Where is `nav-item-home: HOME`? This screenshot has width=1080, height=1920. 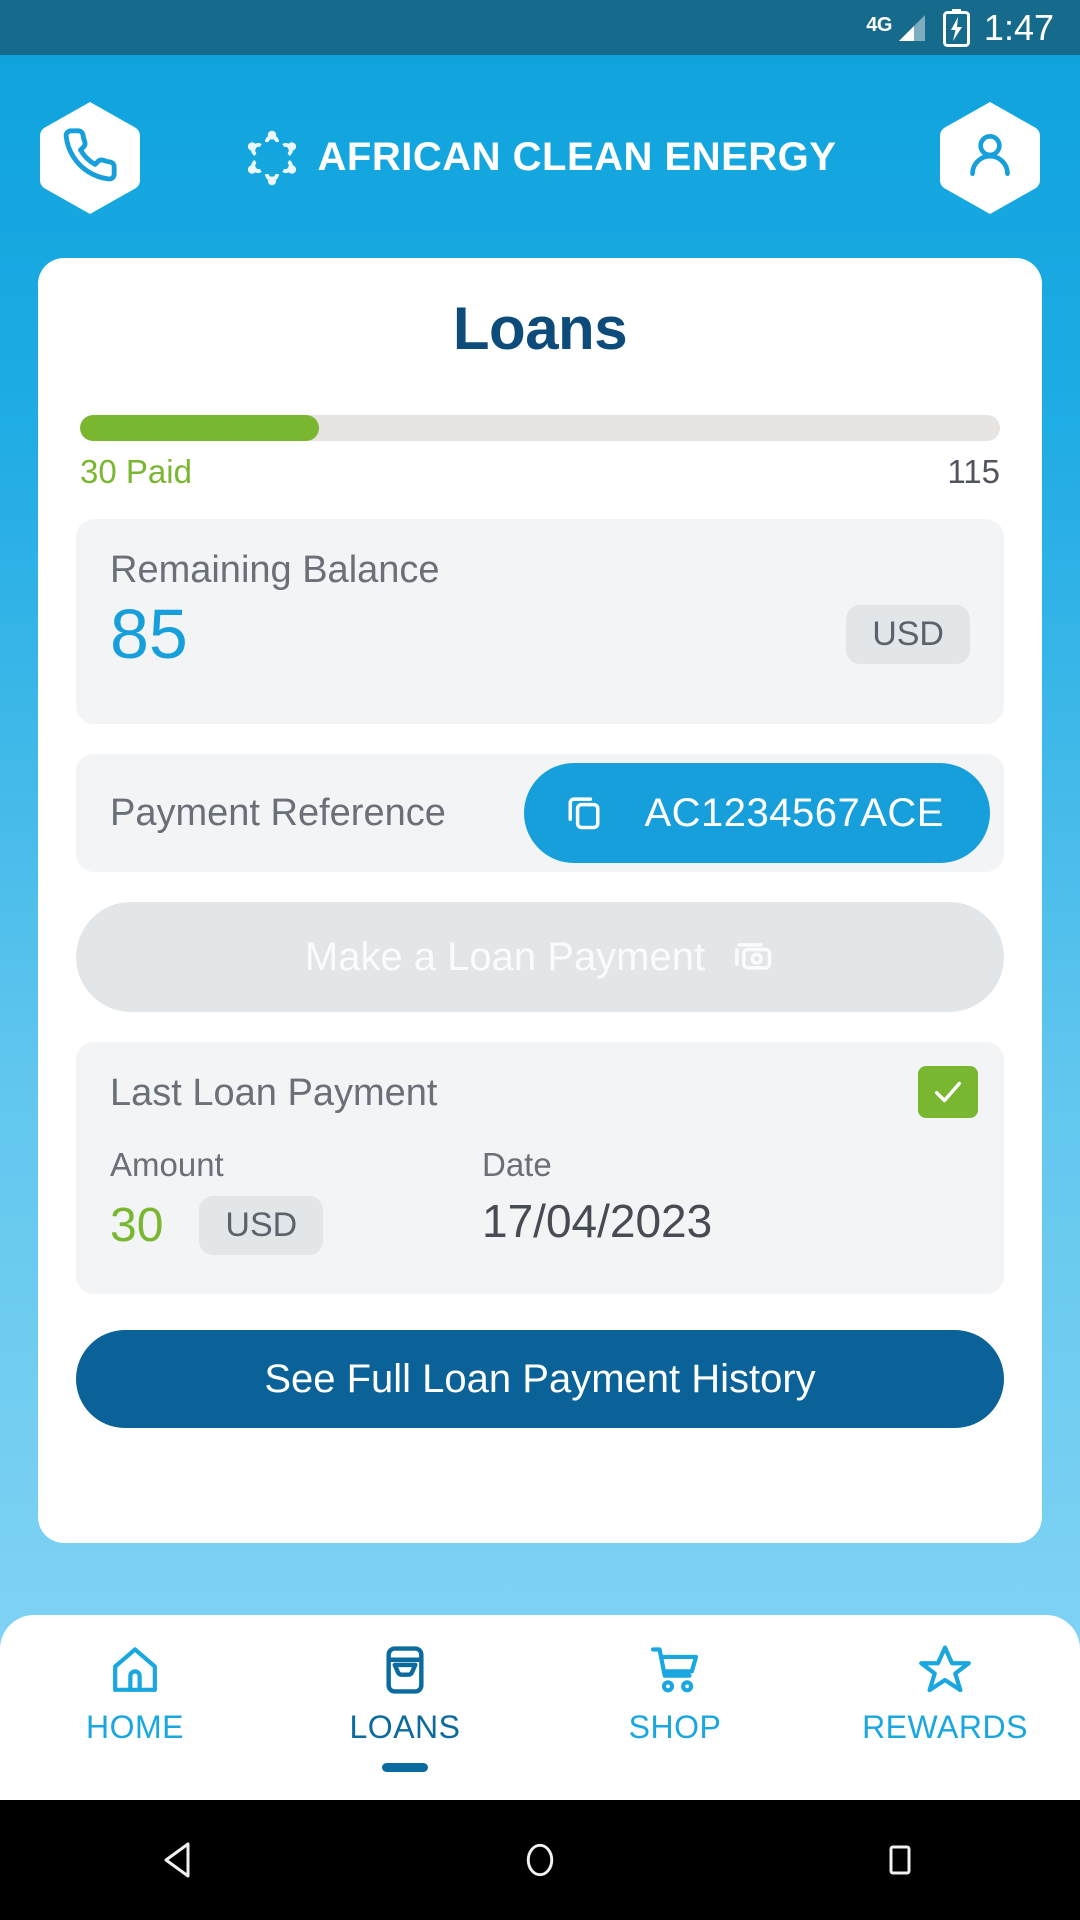
nav-item-home: HOME is located at coordinates (135, 1692).